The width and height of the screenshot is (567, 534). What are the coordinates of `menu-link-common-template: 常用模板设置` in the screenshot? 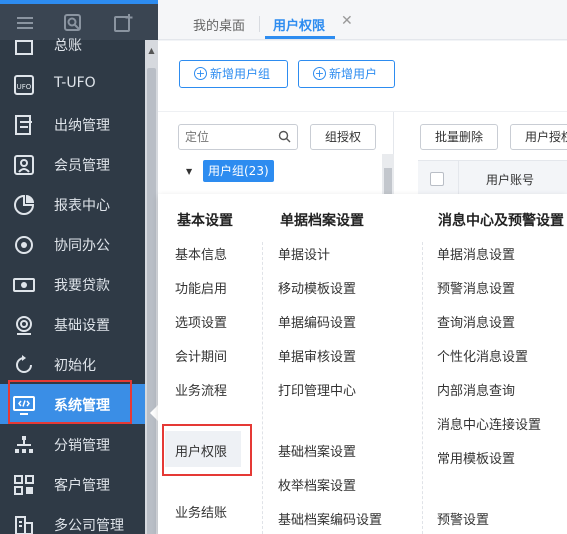 It's located at (476, 457).